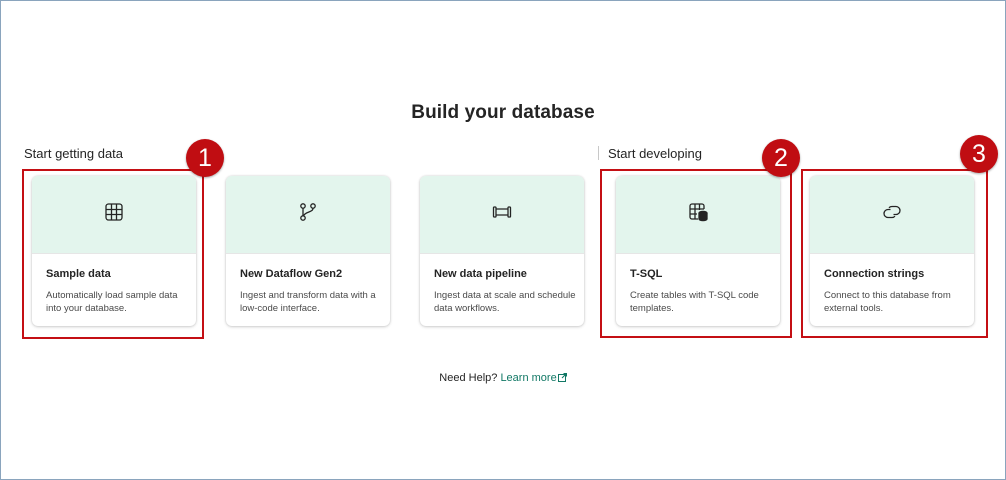 The width and height of the screenshot is (1006, 480). Describe the element at coordinates (480, 274) in the screenshot. I see `card-title: New data pipeline` at that location.